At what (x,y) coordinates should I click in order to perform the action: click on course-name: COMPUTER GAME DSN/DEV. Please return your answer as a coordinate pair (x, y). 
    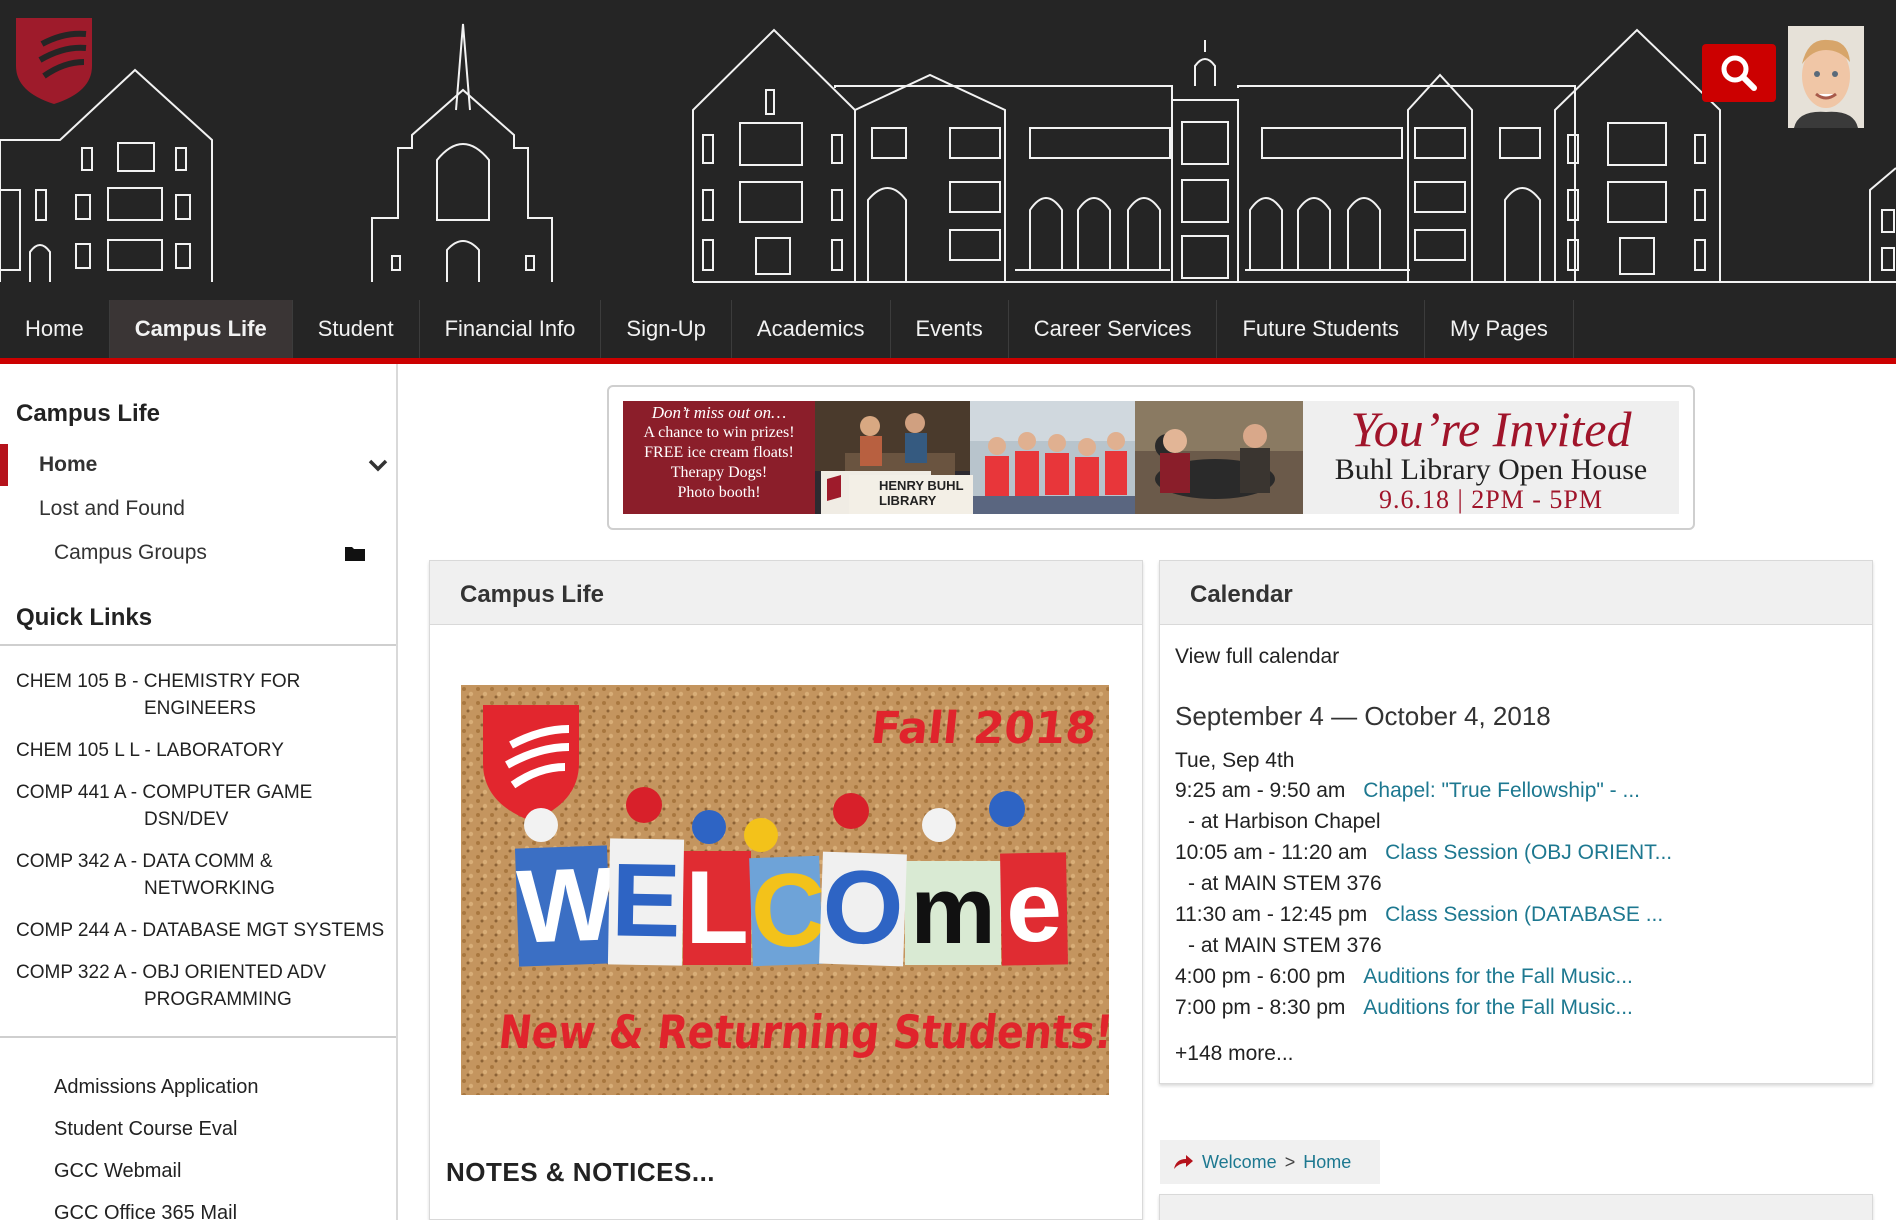
    Looking at the image, I should click on (227, 806).